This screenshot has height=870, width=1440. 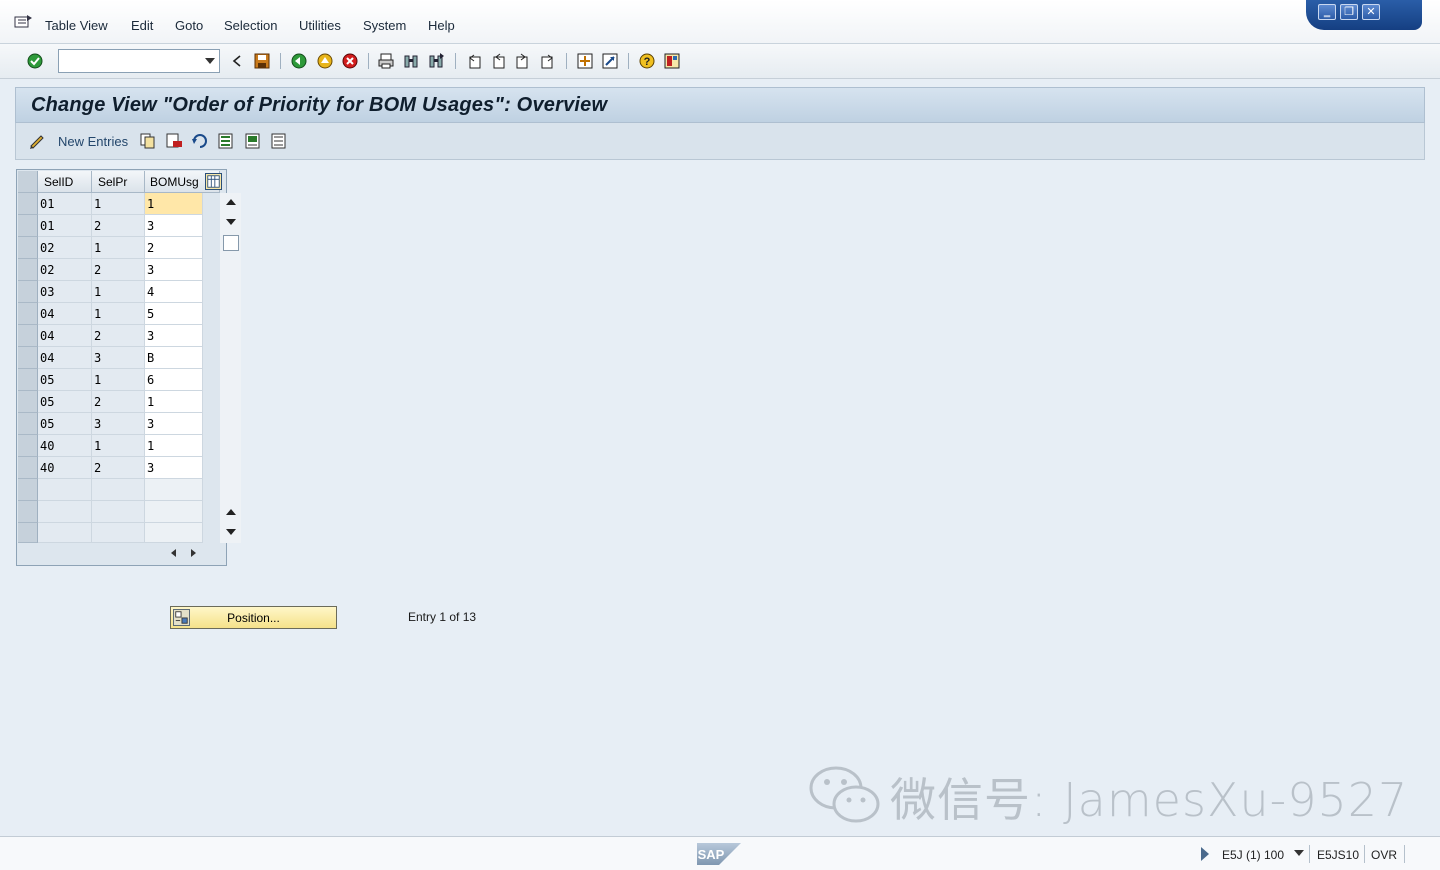 What do you see at coordinates (193, 553) in the screenshot?
I see `scroll-right-icon` at bounding box center [193, 553].